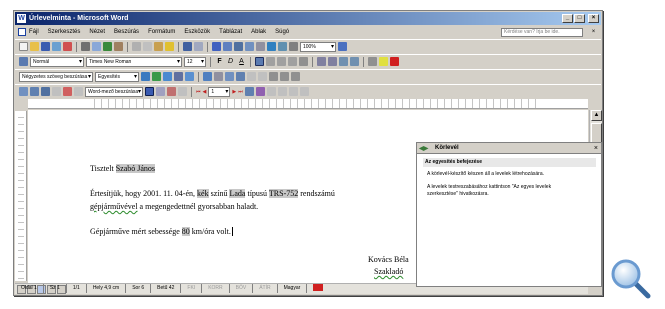 The width and height of the screenshot is (665, 309). What do you see at coordinates (423, 149) in the screenshot?
I see `task-pane-nav-icon: ◀▶` at bounding box center [423, 149].